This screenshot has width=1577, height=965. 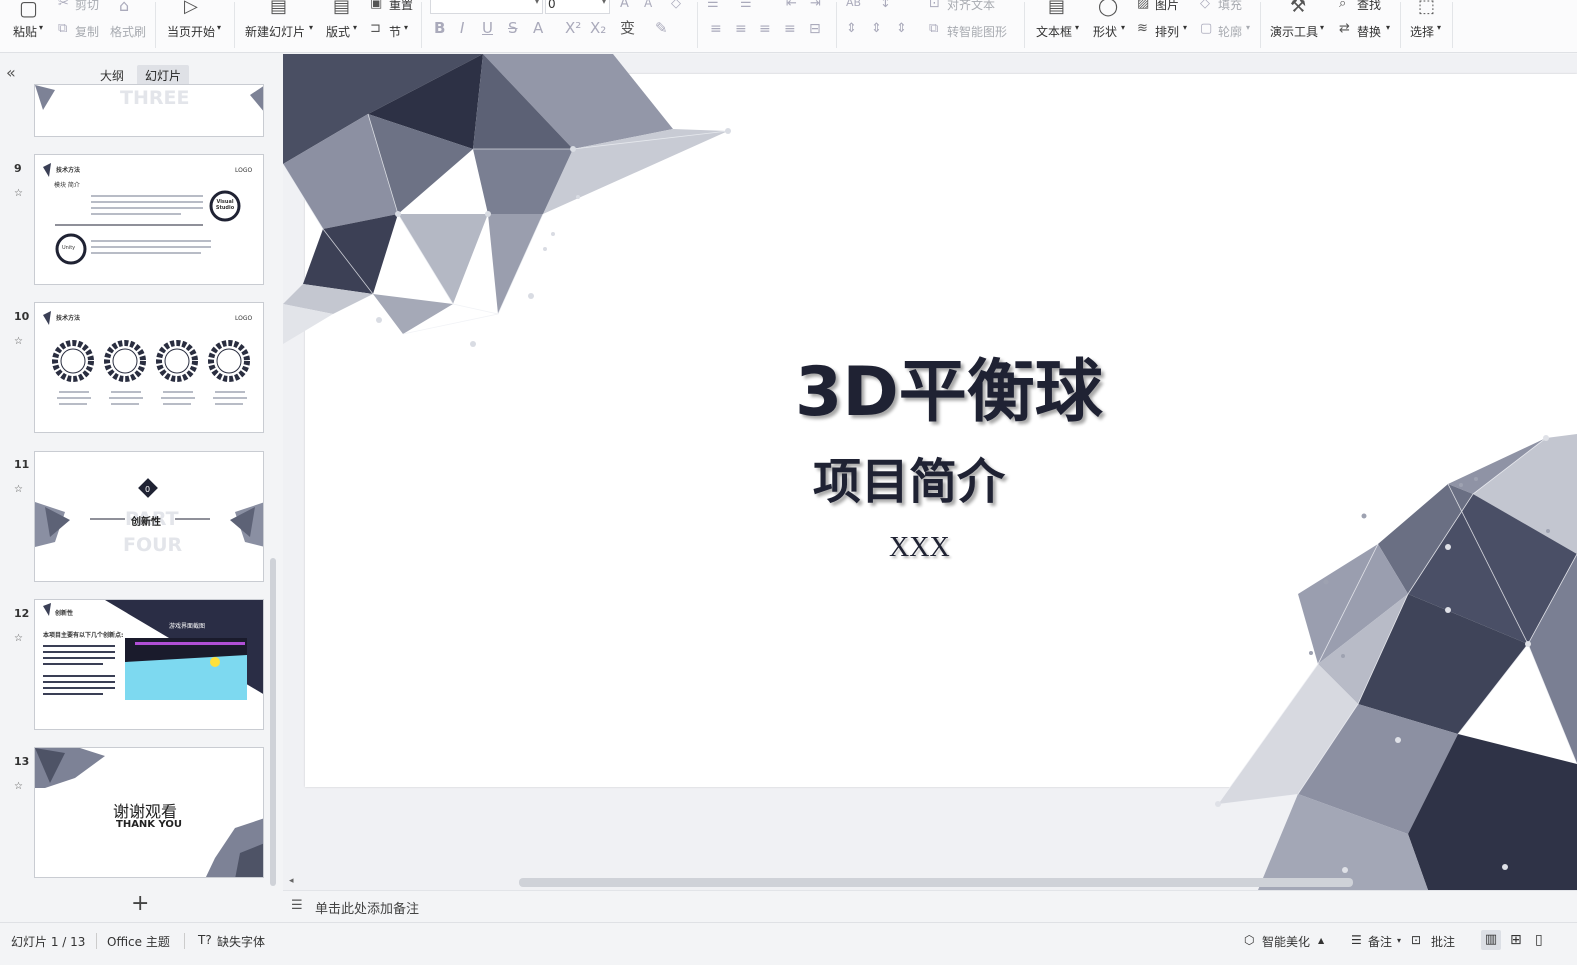 I want to click on slide-number: 11, so click(x=22, y=464).